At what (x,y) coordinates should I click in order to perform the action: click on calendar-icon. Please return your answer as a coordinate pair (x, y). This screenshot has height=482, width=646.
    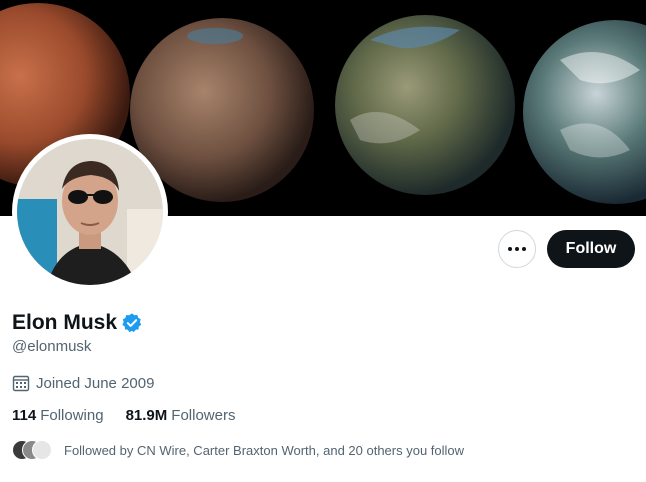
    Looking at the image, I should click on (21, 383).